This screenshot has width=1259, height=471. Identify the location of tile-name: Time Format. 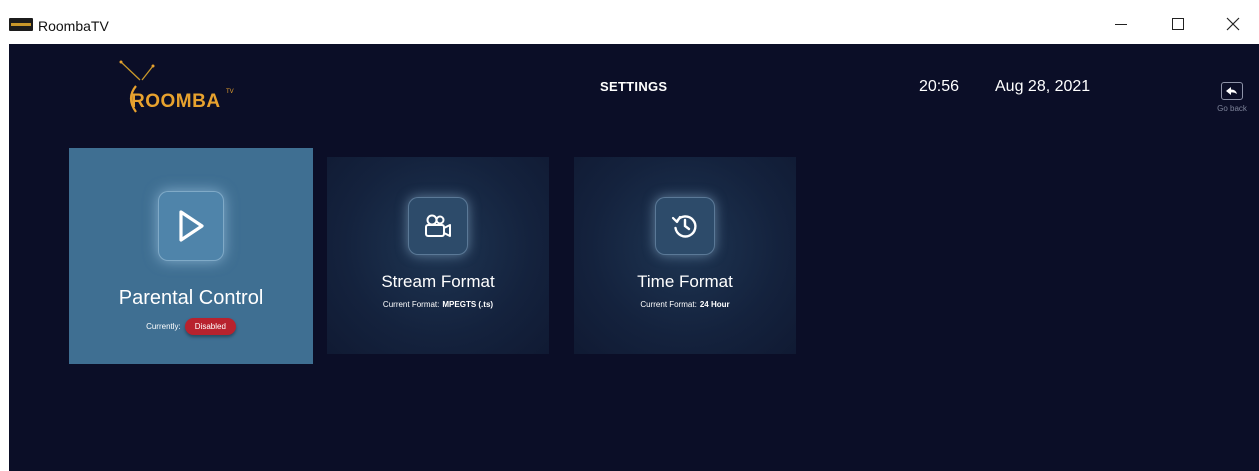
(685, 281).